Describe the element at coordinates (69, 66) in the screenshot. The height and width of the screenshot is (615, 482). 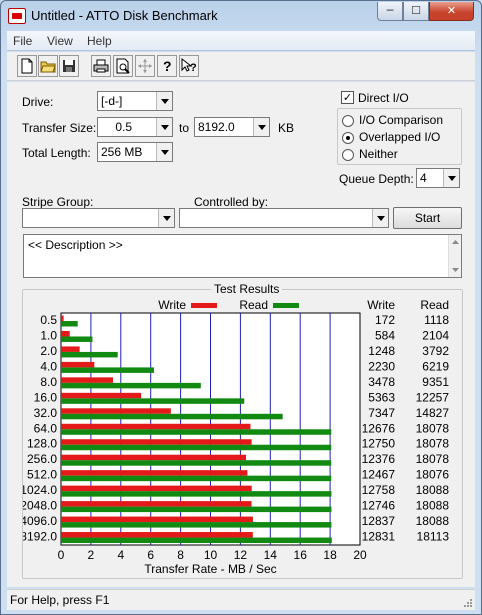
I see `save-icon` at that location.